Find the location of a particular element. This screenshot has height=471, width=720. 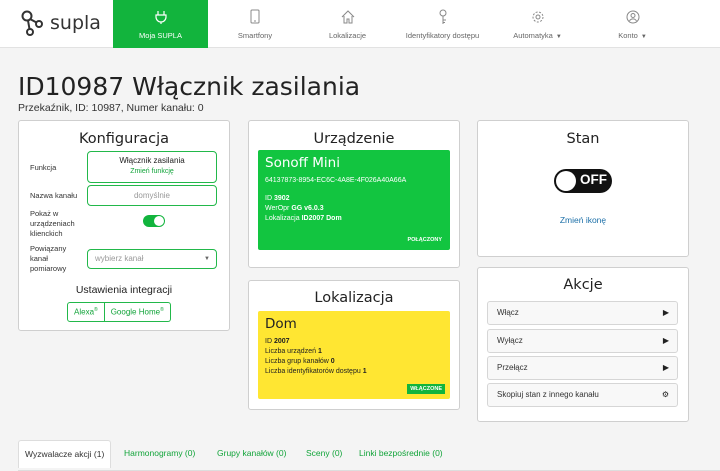

access-ids-count: 1 is located at coordinates (364, 371).